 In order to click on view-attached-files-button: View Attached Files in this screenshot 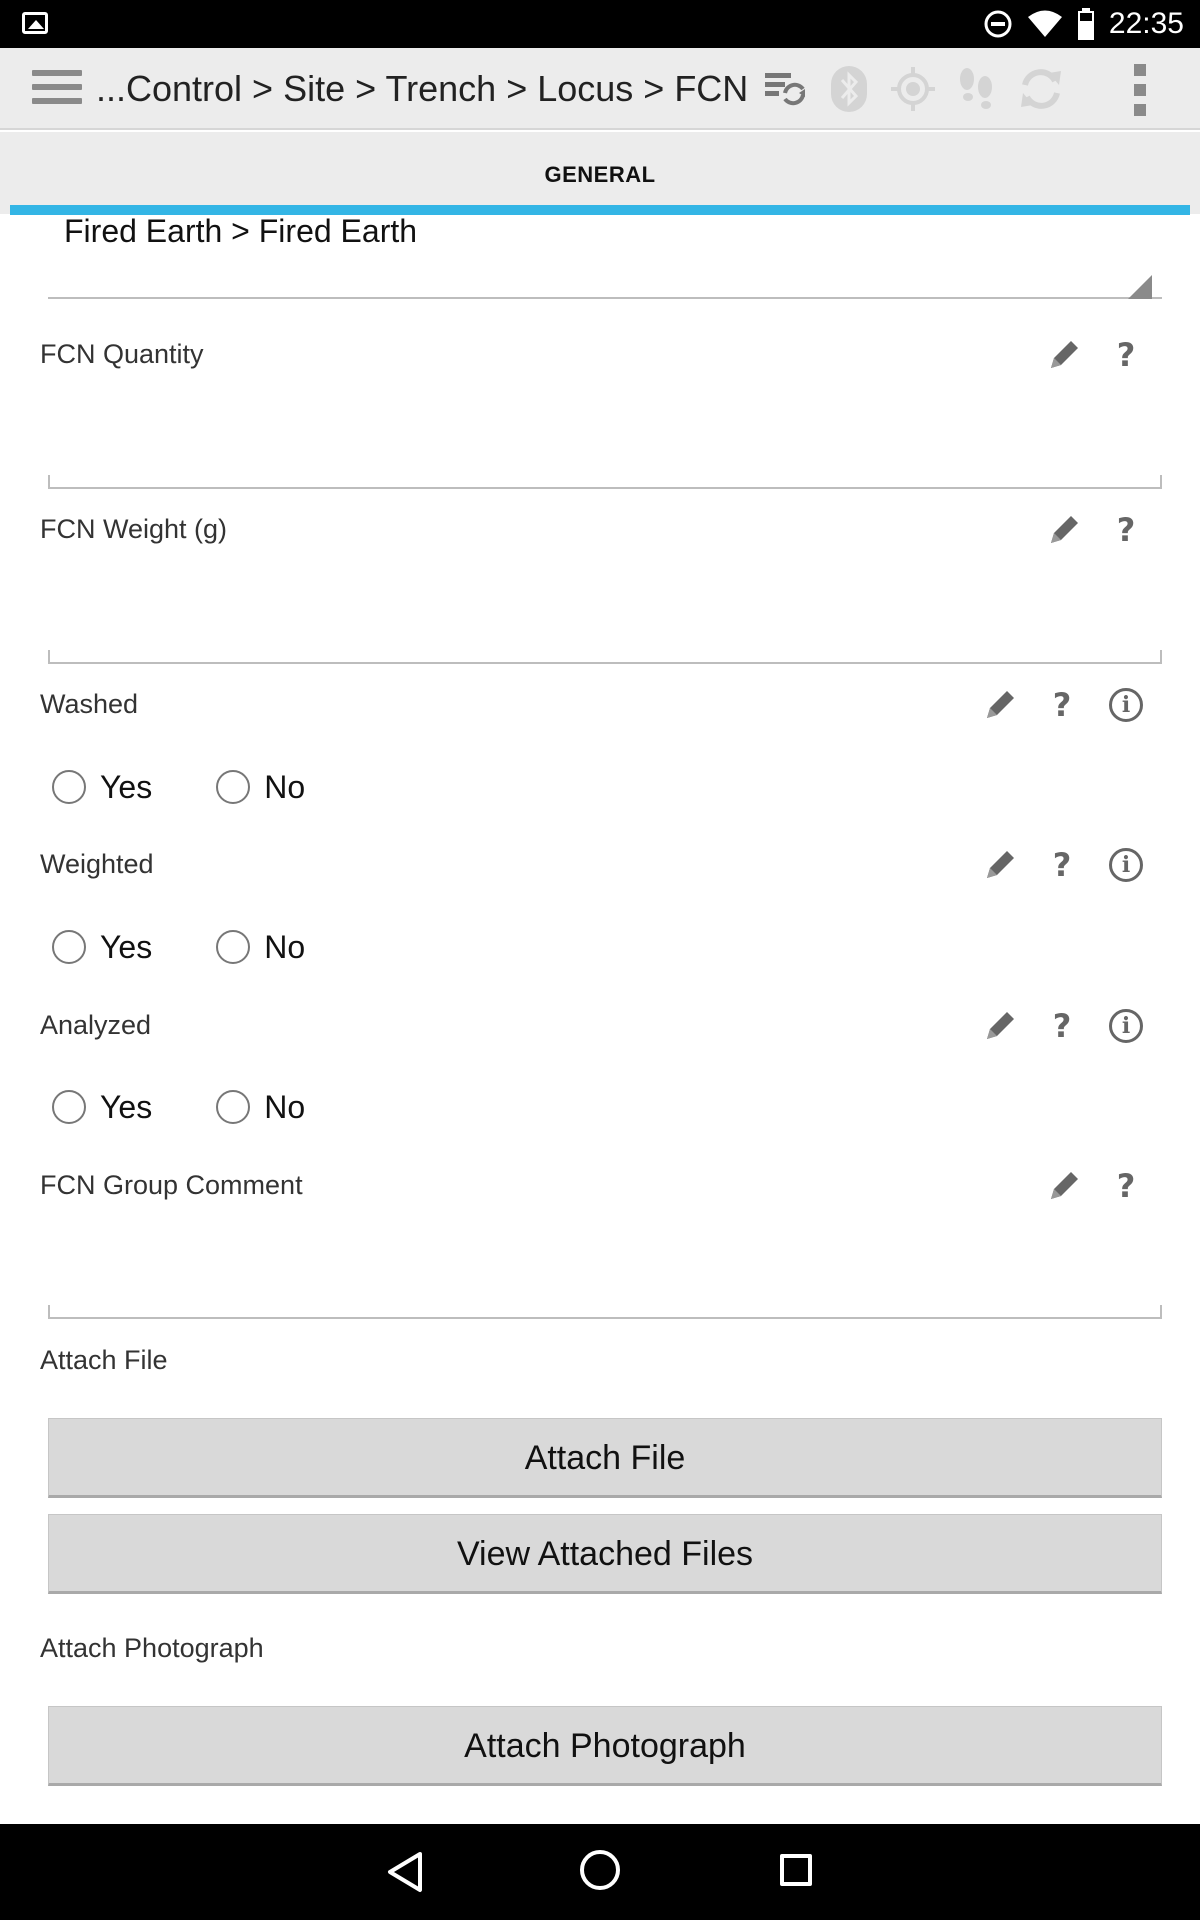, I will do `click(605, 1554)`.